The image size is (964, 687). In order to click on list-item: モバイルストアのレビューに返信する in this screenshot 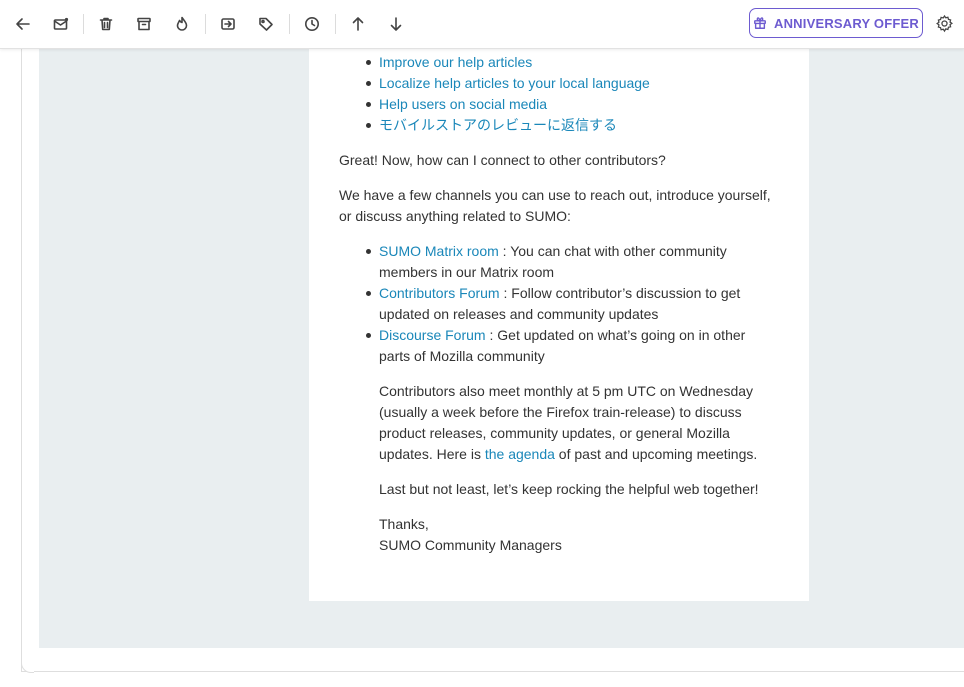, I will do `click(559, 125)`.